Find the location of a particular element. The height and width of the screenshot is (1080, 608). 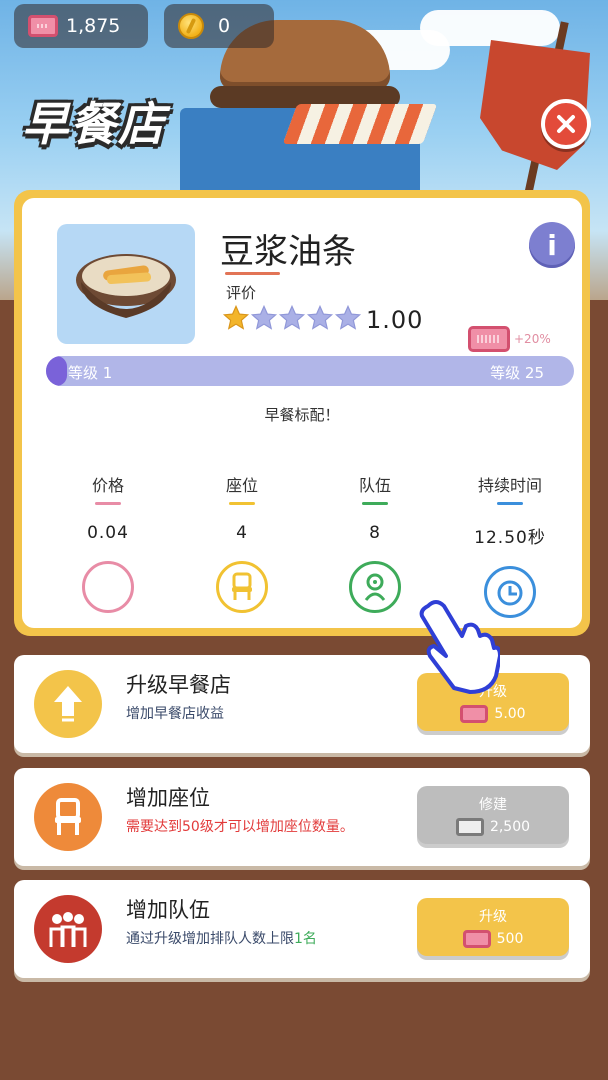

build-seats-button: 修建 2,500 is located at coordinates (493, 815).